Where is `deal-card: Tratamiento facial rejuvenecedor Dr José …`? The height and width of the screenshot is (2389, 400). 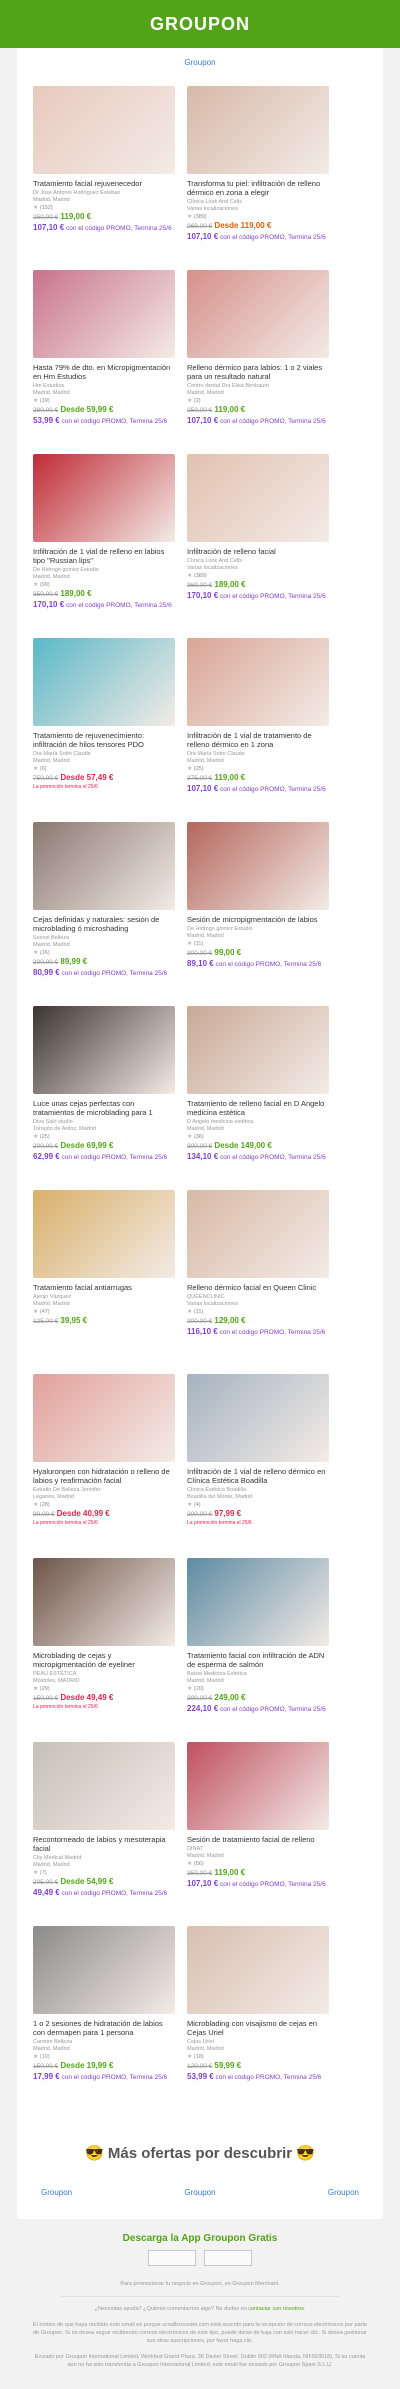
deal-card: Tratamiento facial rejuvenecedor Dr José … is located at coordinates (104, 178).